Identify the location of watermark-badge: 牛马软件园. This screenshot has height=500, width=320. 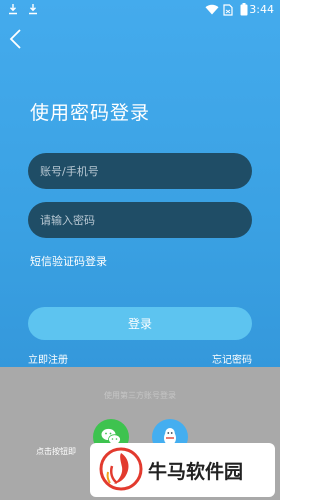
(182, 470).